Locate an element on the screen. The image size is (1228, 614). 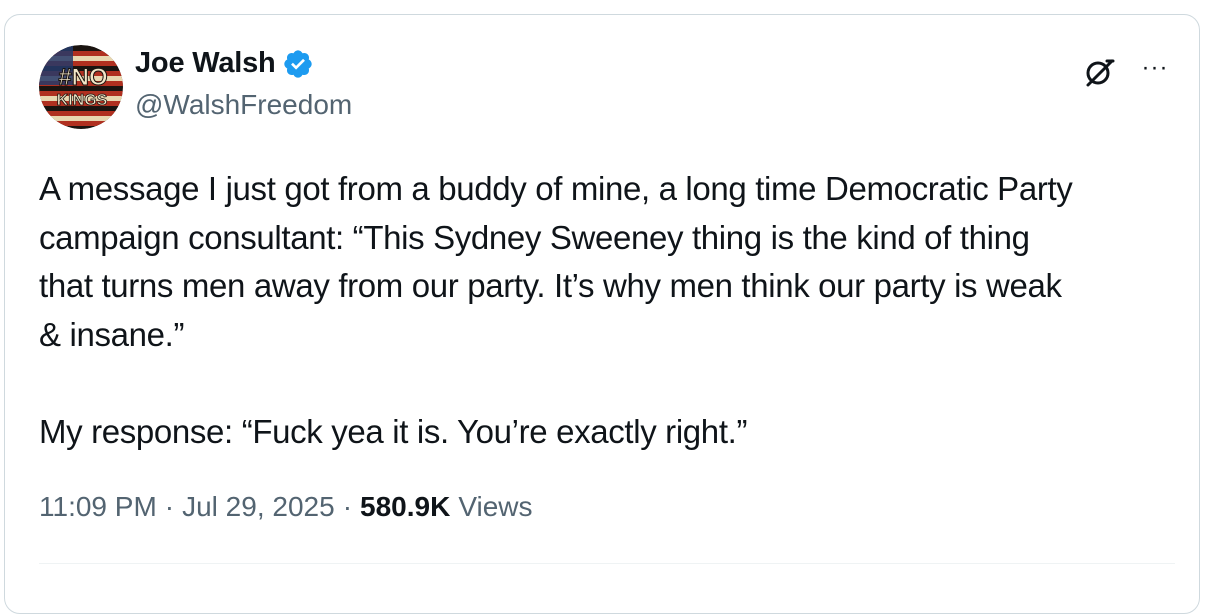
views-label: Views is located at coordinates (495, 506).